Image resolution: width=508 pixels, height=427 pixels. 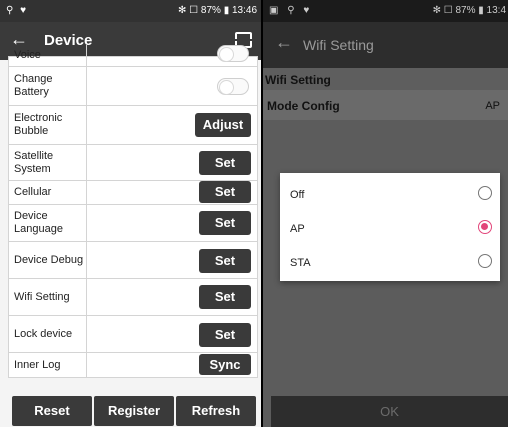 I want to click on option-label: AP, so click(x=297, y=229).